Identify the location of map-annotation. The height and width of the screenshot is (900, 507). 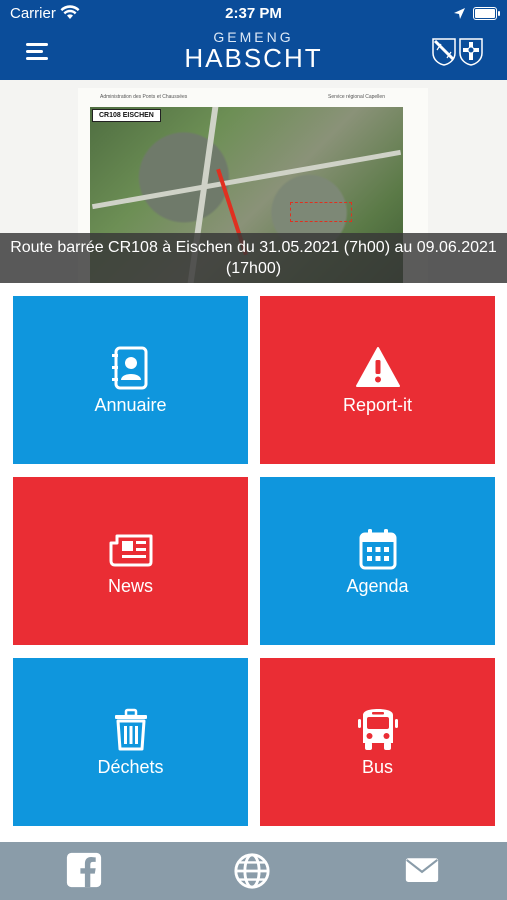
(321, 212).